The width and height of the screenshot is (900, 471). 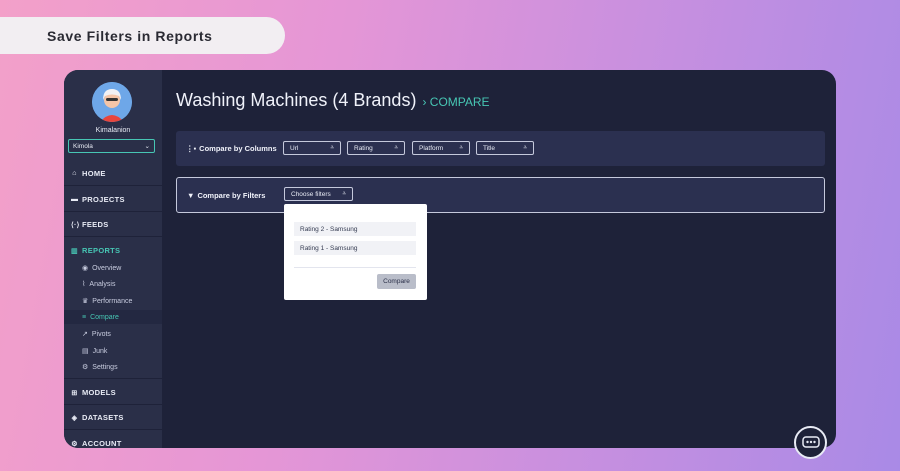 What do you see at coordinates (431, 148) in the screenshot?
I see `column-filter-label: Platform` at bounding box center [431, 148].